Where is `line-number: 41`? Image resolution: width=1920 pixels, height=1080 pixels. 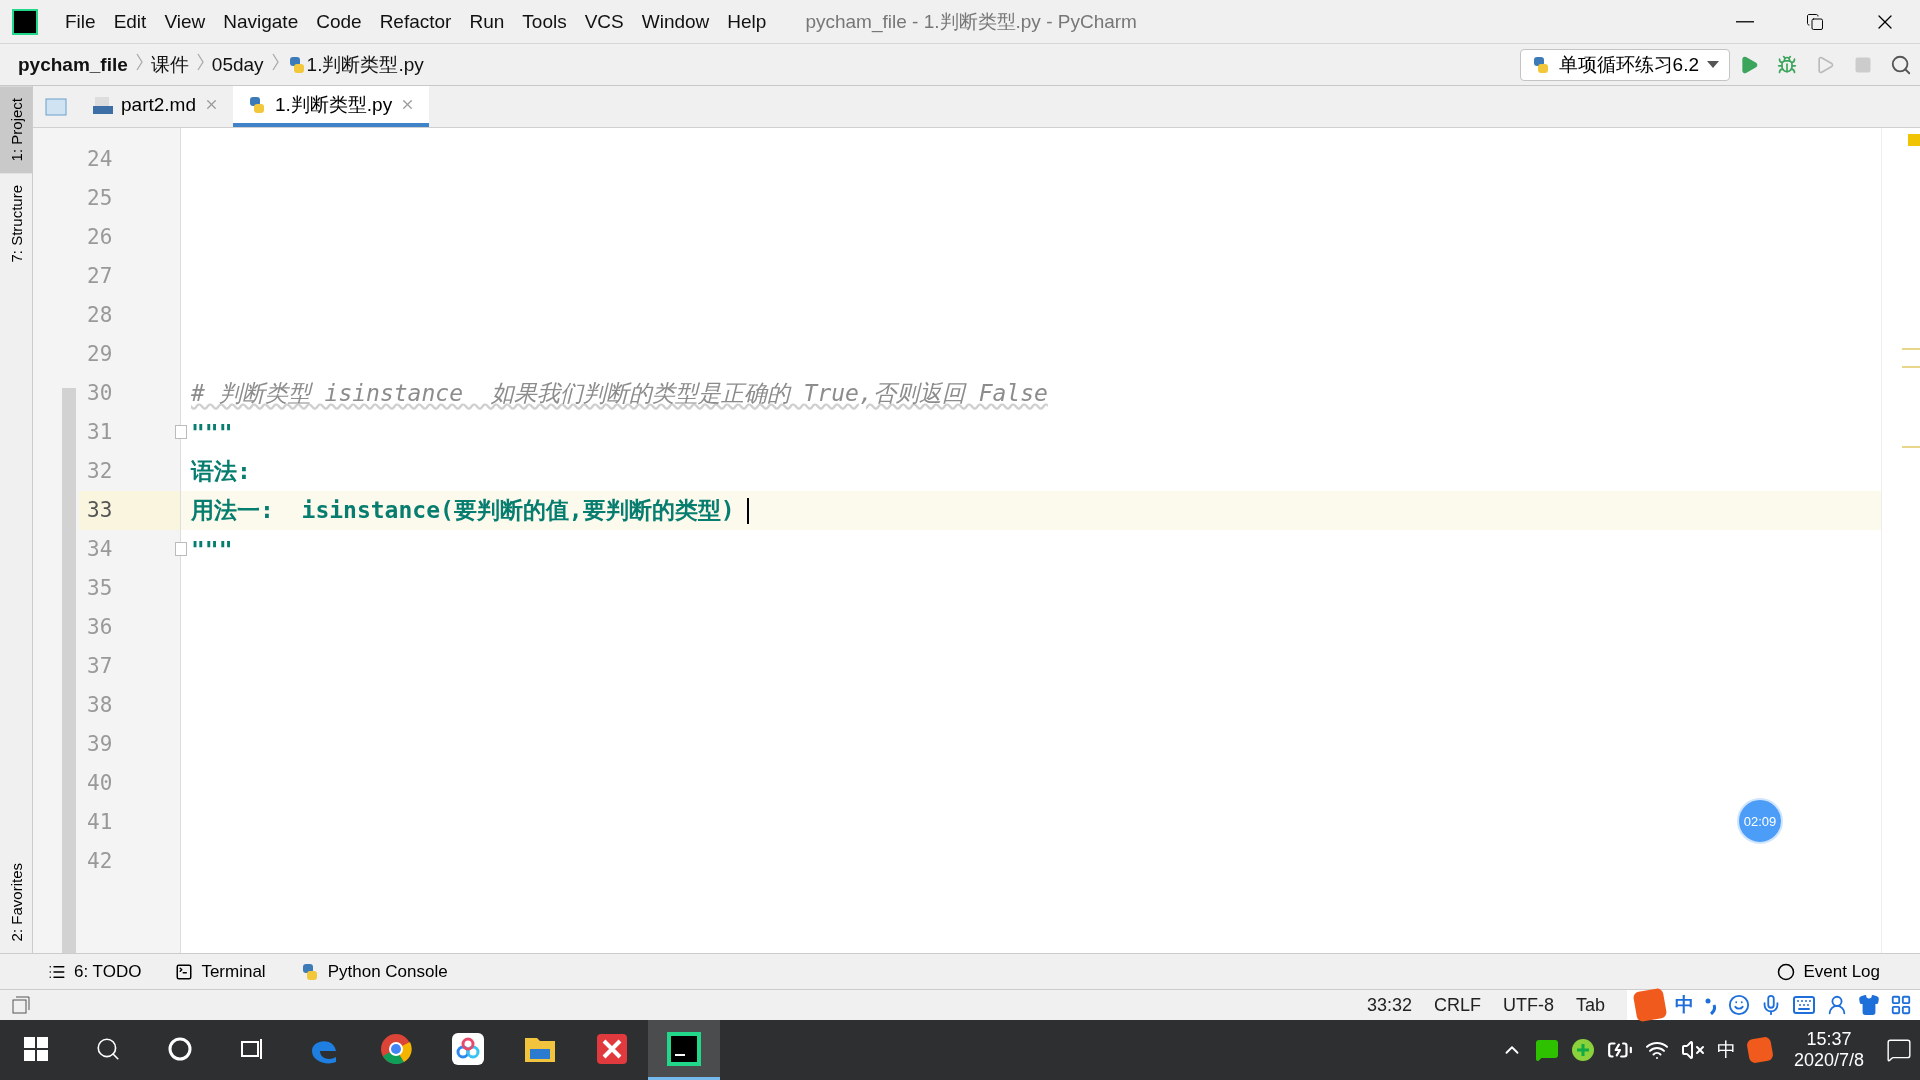 line-number: 41 is located at coordinates (100, 822).